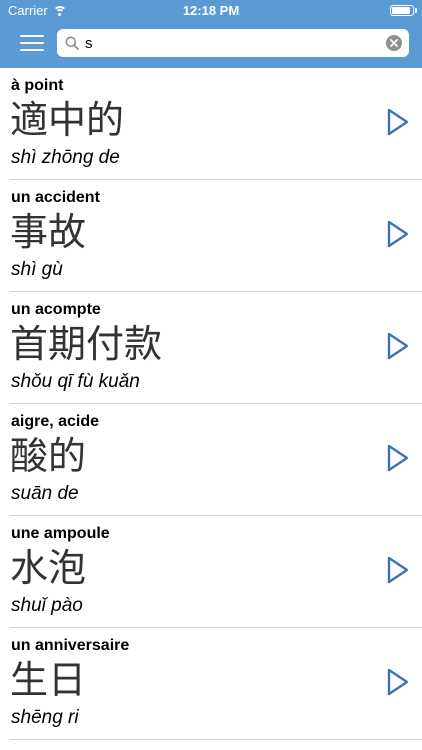  What do you see at coordinates (48, 680) in the screenshot?
I see `chinese-translation: 生日` at bounding box center [48, 680].